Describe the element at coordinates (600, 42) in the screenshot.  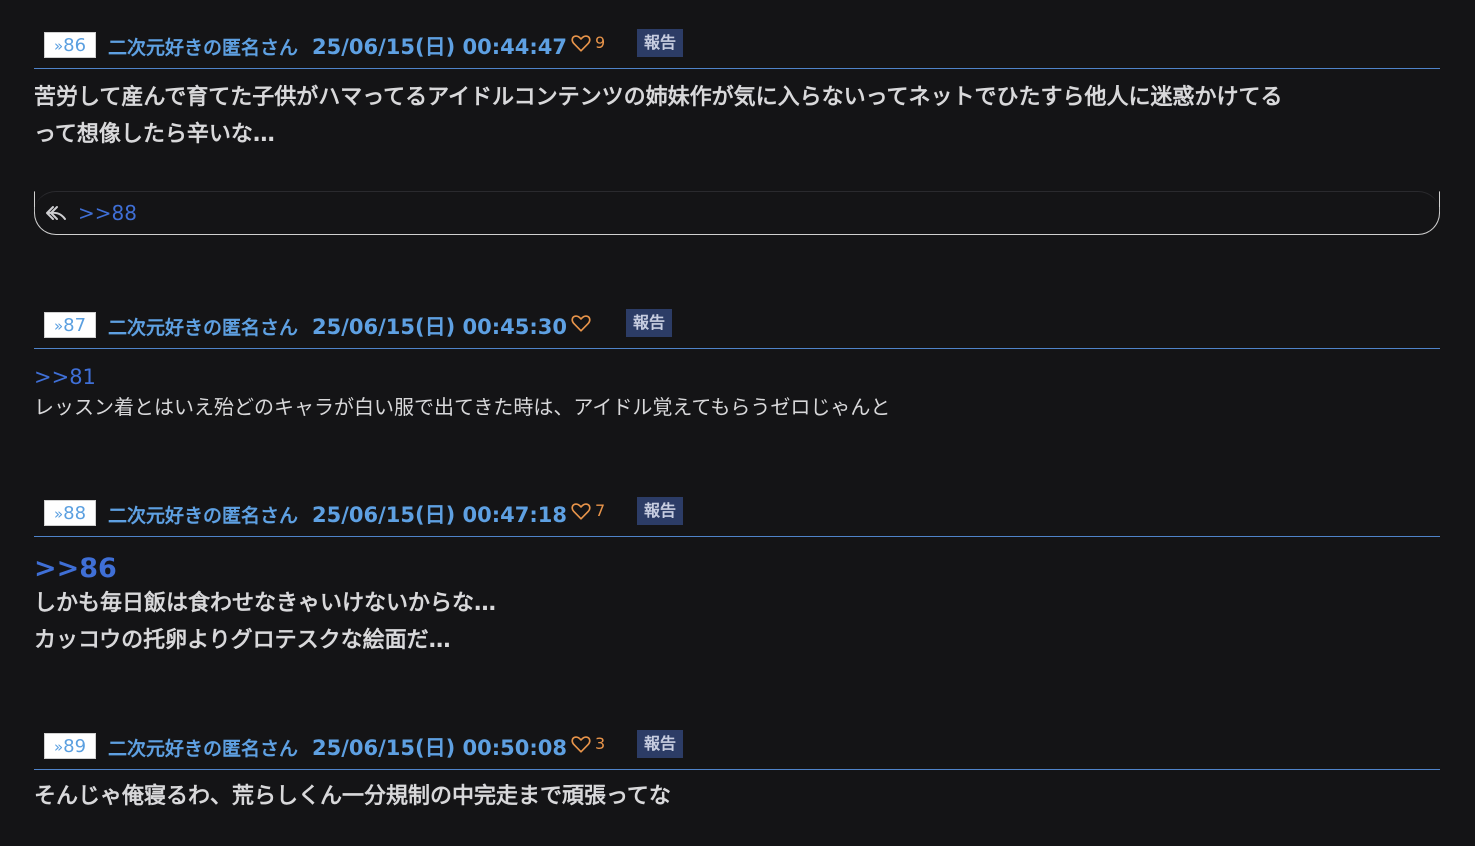
I see `like-count: 9` at that location.